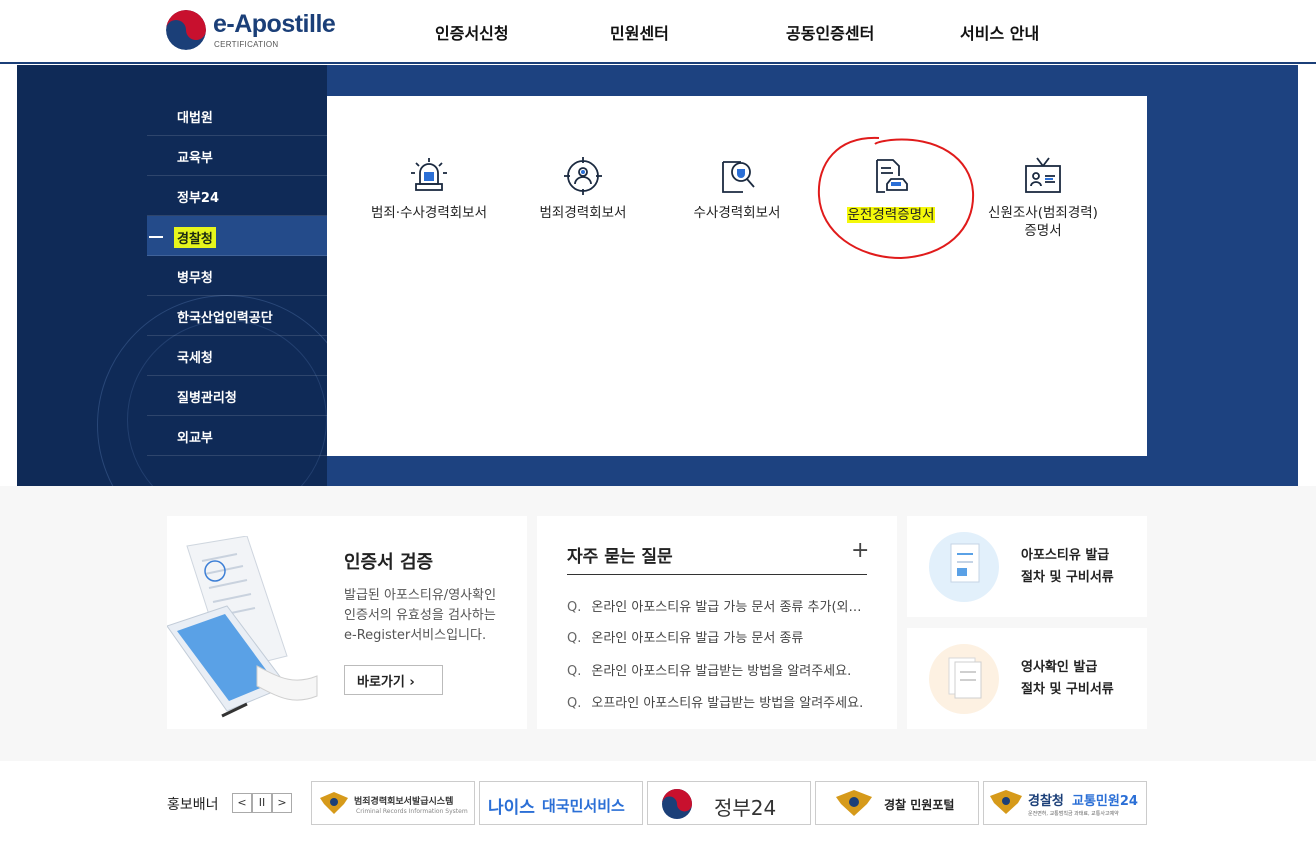  Describe the element at coordinates (677, 804) in the screenshot. I see `taegeuk-icon` at that location.